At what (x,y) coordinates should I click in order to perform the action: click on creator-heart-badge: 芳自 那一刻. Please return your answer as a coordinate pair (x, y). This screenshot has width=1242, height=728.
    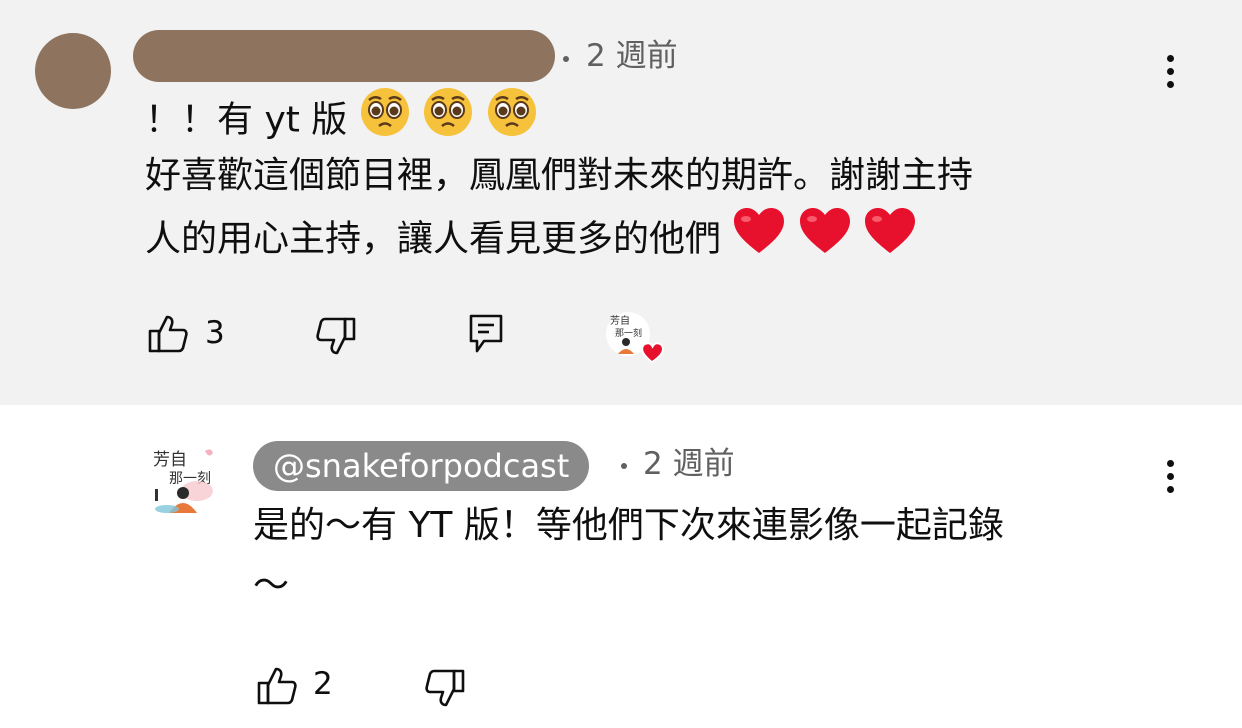
    Looking at the image, I should click on (636, 339).